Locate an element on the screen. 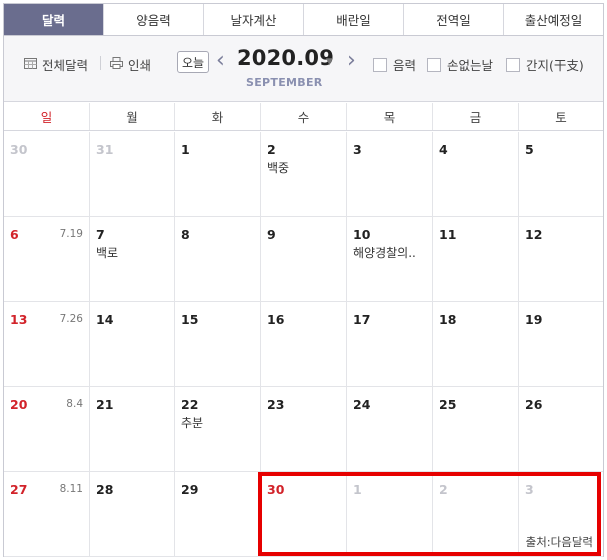 The height and width of the screenshot is (560, 607). print-button: 인쇄 is located at coordinates (130, 64).